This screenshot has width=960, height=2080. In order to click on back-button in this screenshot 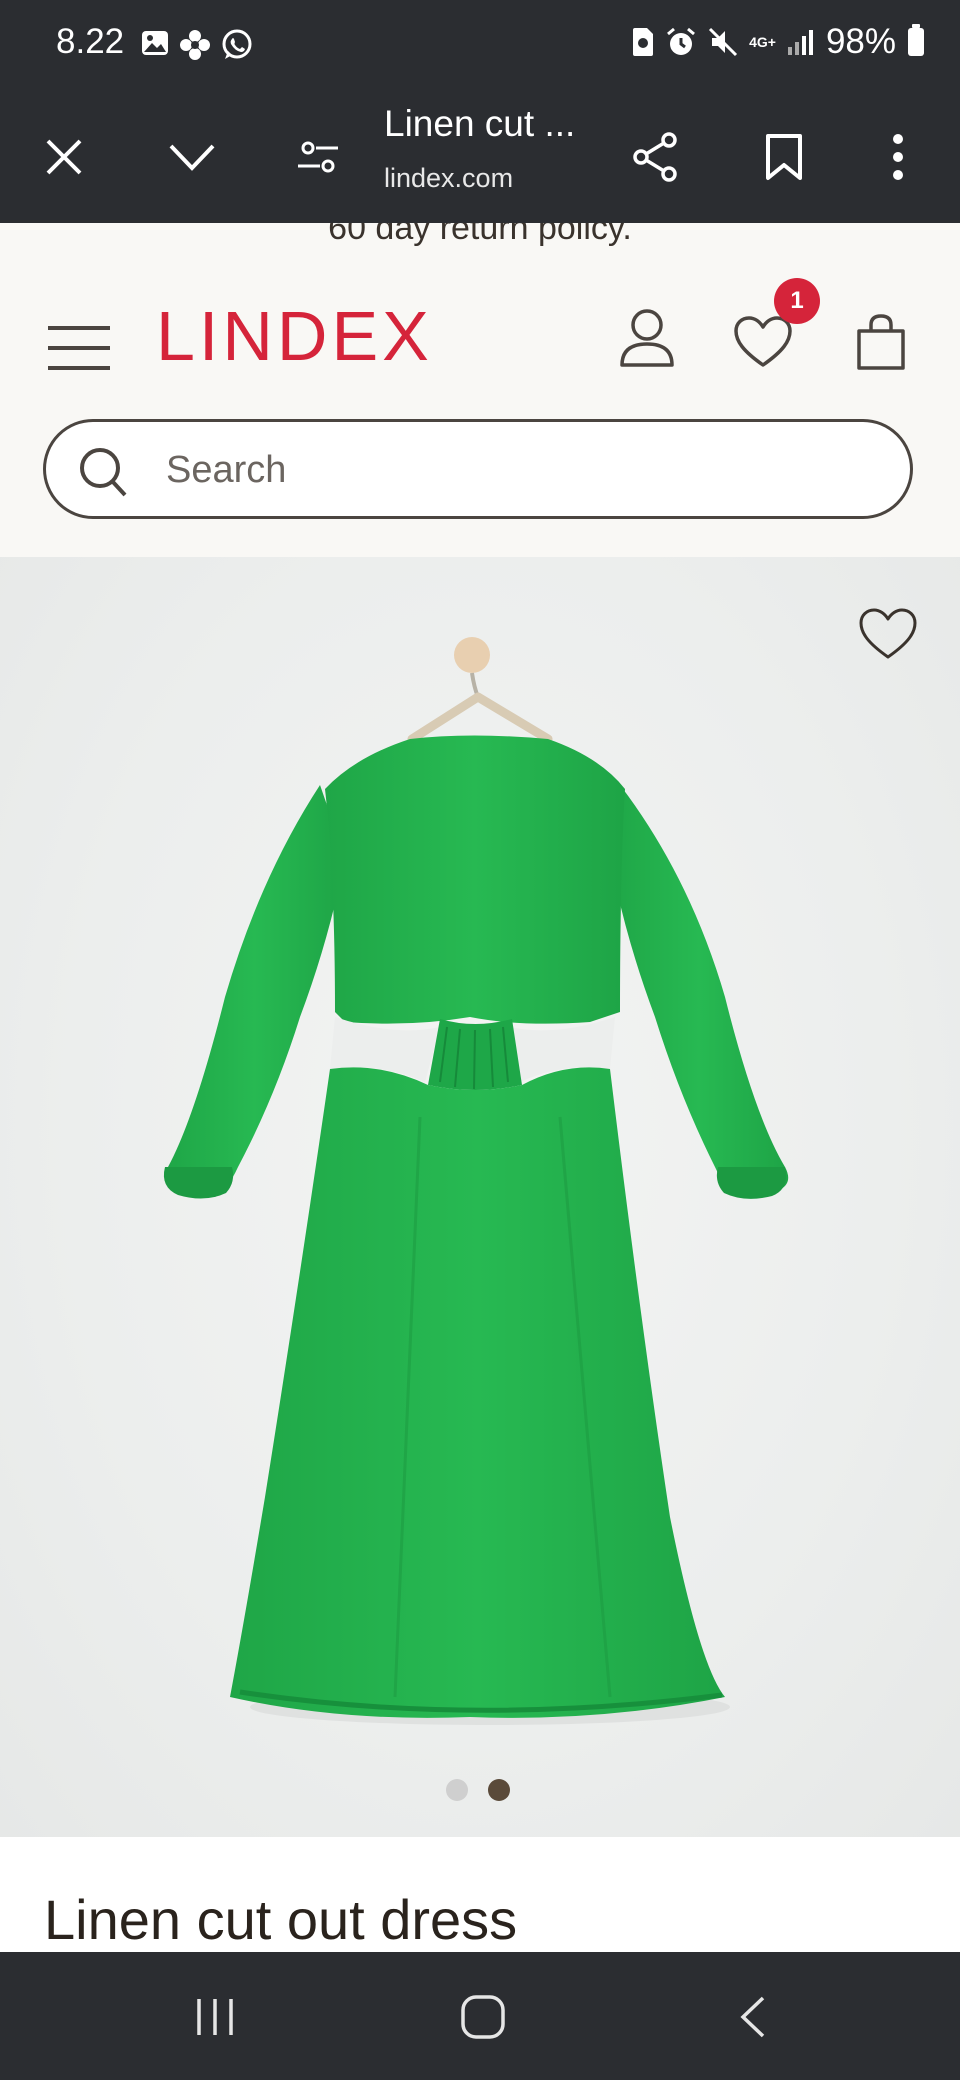, I will do `click(753, 2017)`.